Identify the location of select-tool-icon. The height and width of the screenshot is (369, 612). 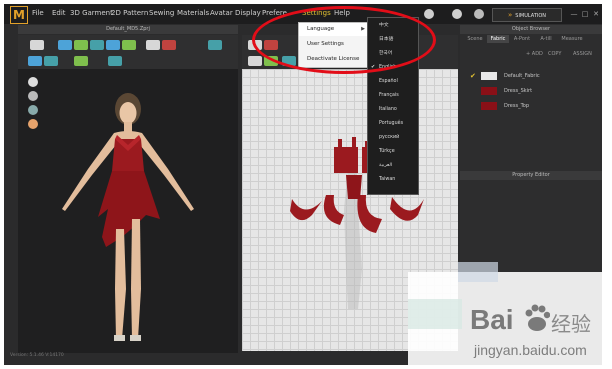
(65, 45).